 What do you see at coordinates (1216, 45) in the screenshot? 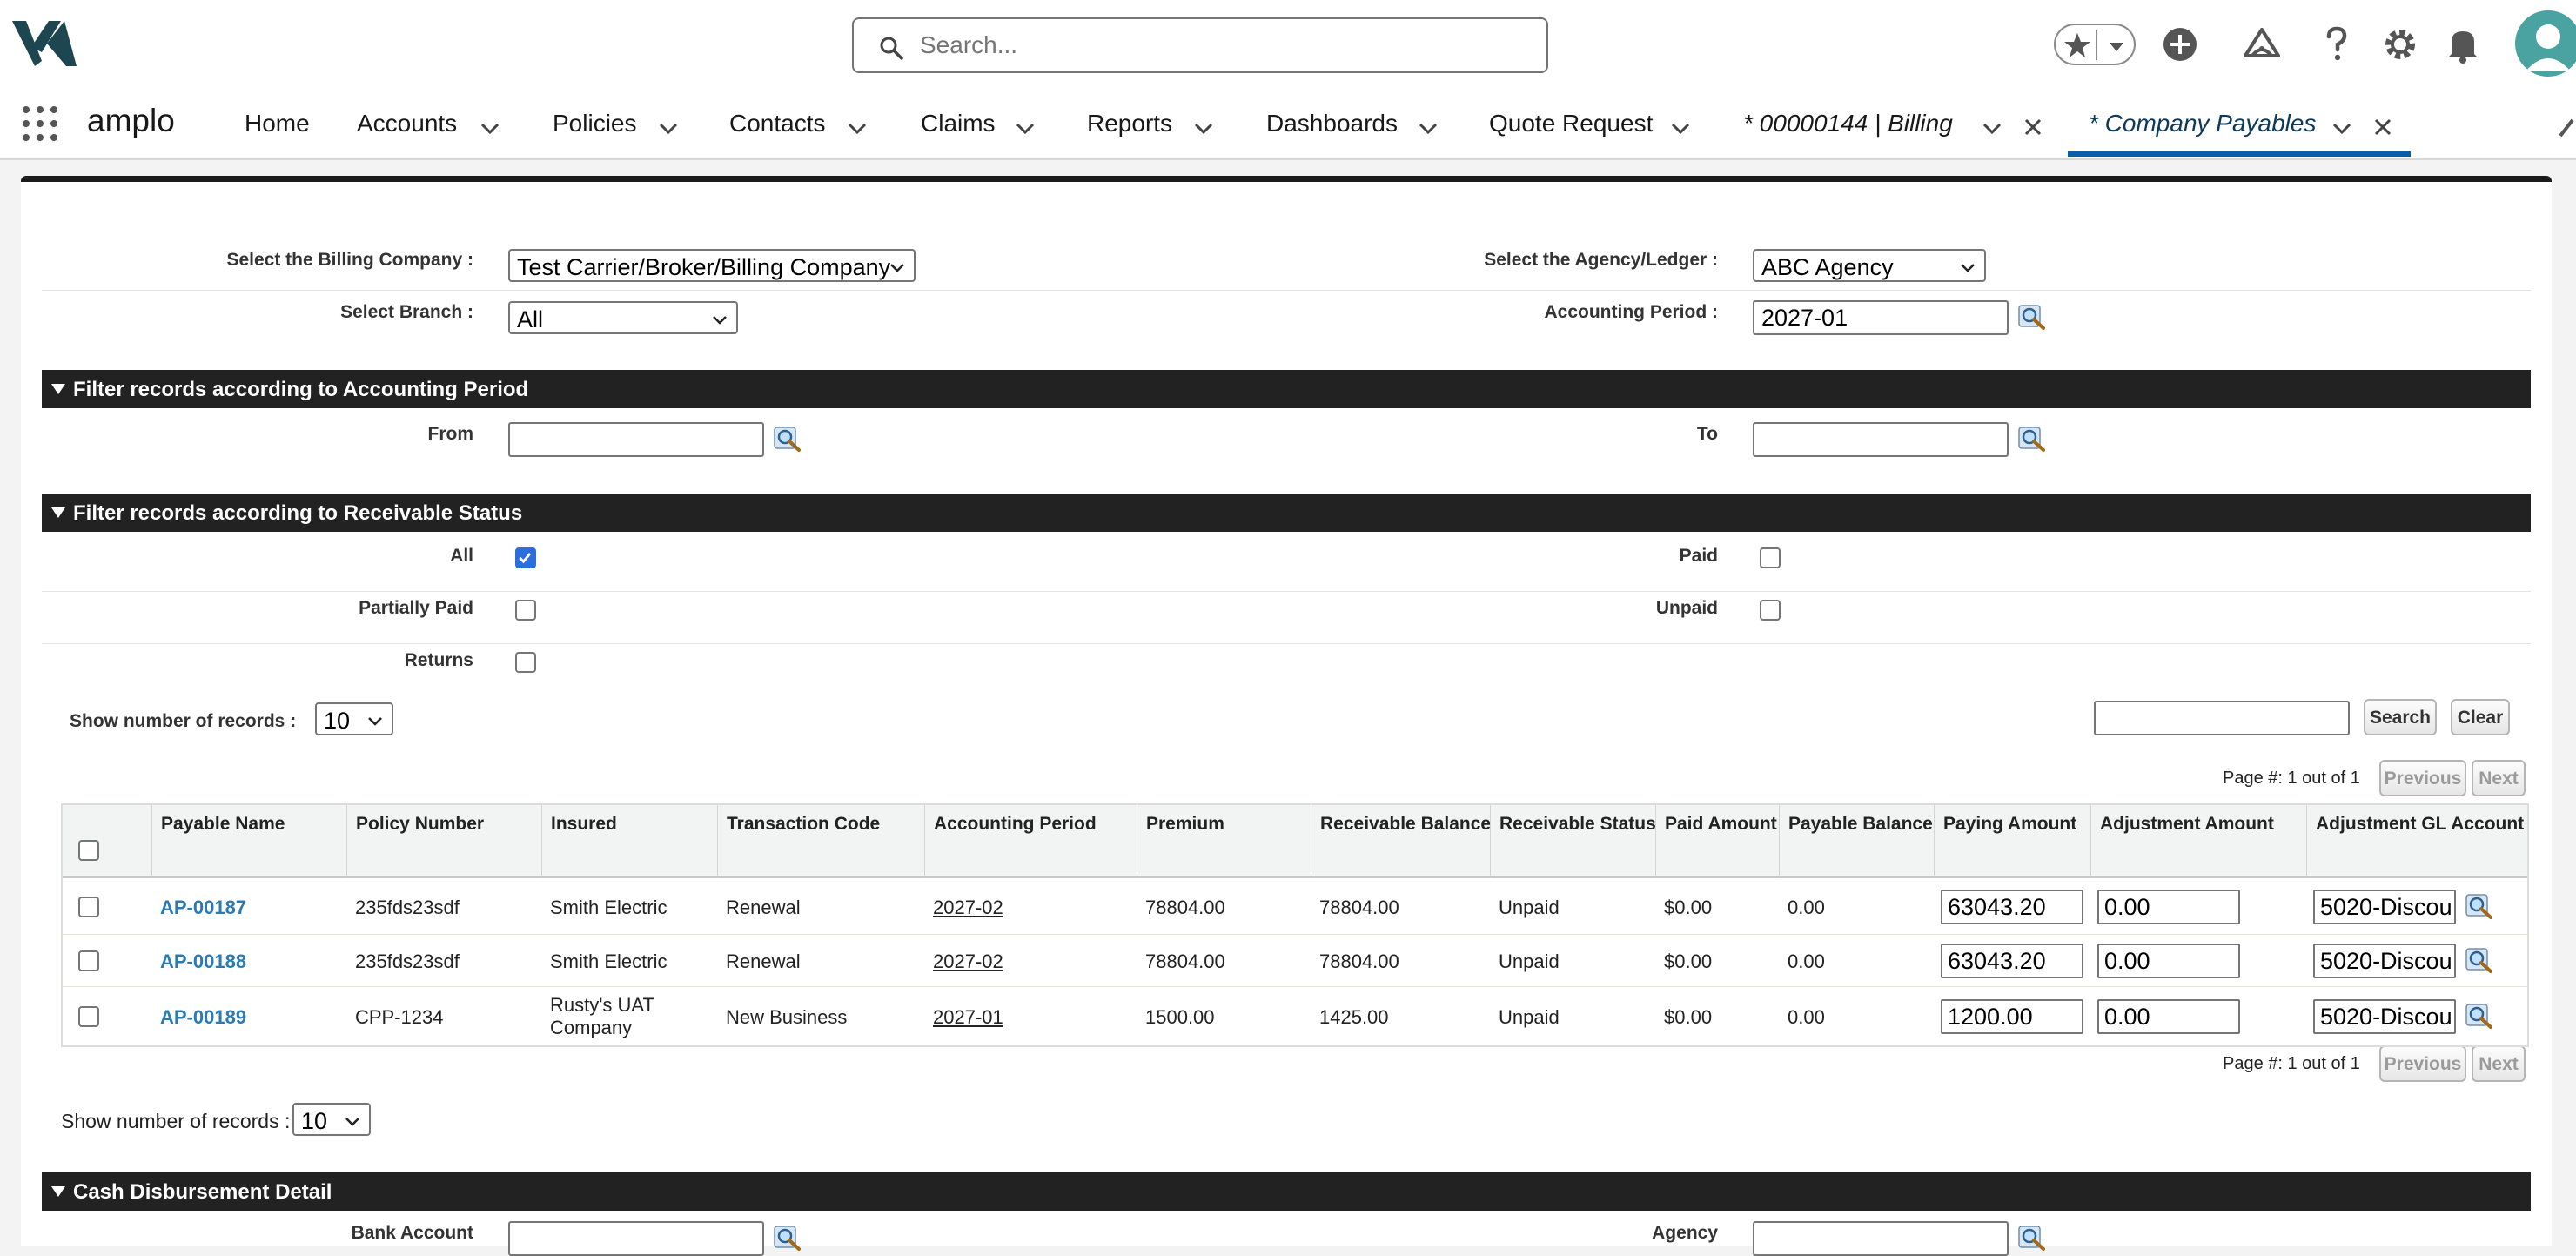
I see `search-input` at bounding box center [1216, 45].